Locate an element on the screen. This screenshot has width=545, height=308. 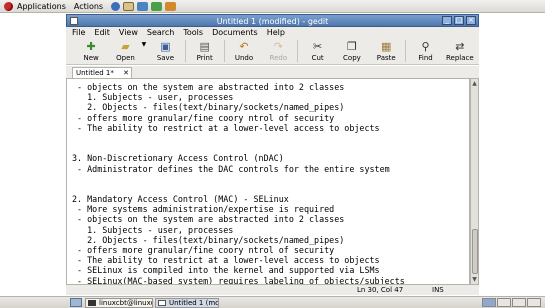
redo-icon: ↷ is located at coordinates (278, 46).